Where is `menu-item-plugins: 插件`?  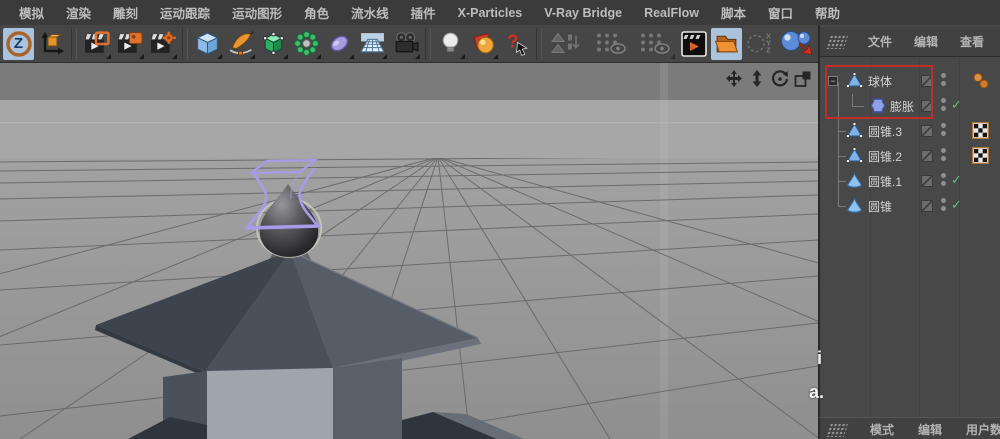
menu-item-plugins: 插件 is located at coordinates (423, 12).